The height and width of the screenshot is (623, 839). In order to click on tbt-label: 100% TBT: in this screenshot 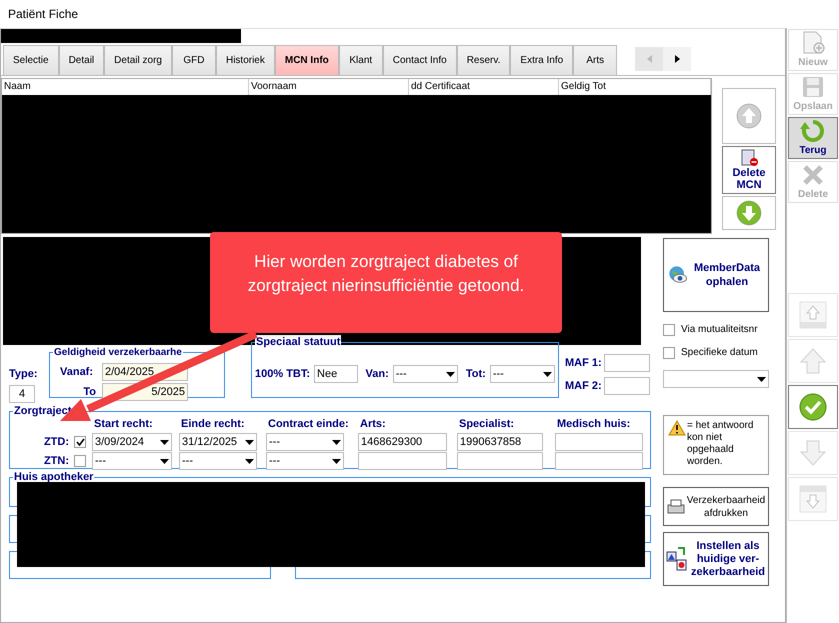, I will do `click(282, 374)`.